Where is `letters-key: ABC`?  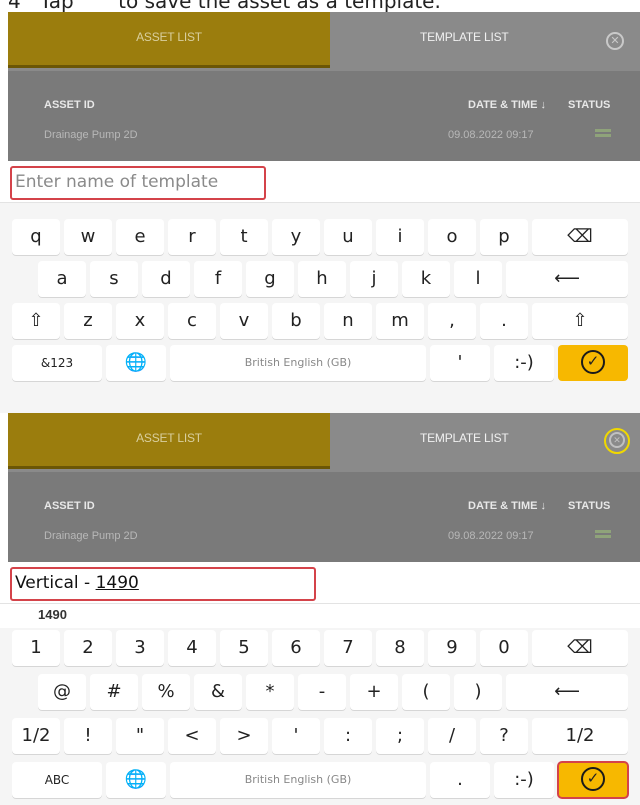
letters-key: ABC is located at coordinates (57, 780).